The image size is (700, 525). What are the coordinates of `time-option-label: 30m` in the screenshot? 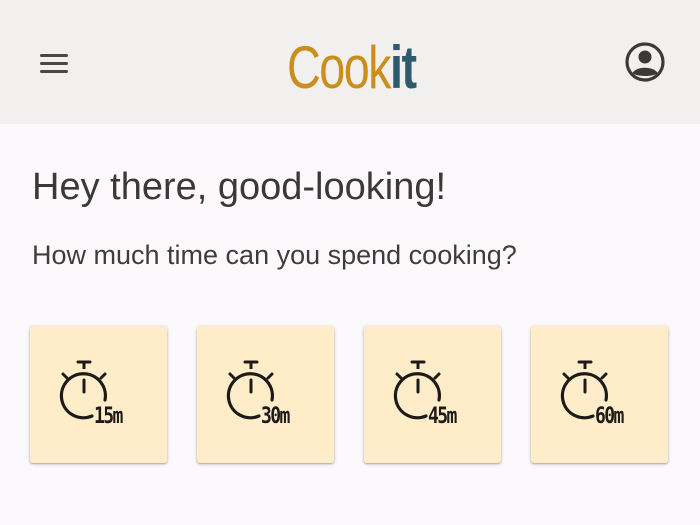 It's located at (275, 416).